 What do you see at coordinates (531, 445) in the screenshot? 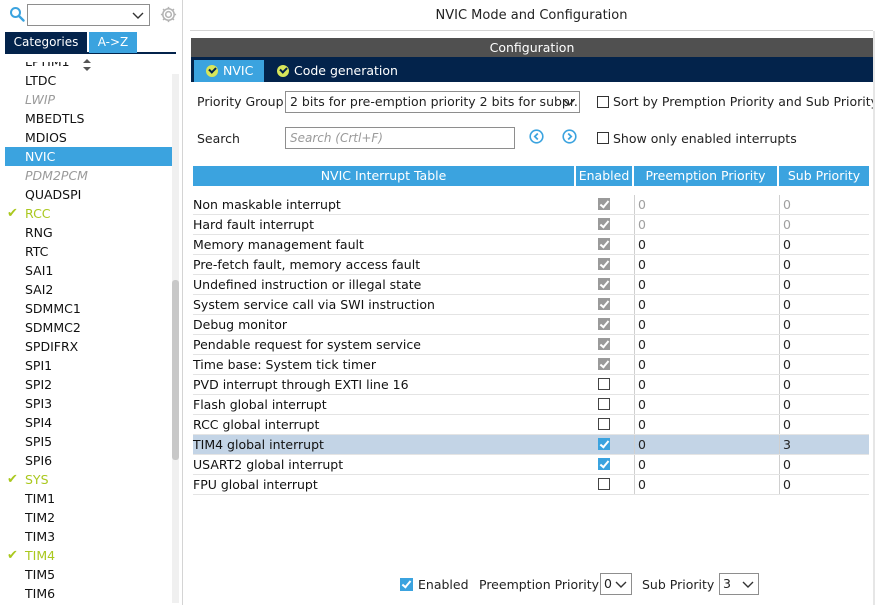
I see `table-row: TIM4 global interrupt 0 3` at bounding box center [531, 445].